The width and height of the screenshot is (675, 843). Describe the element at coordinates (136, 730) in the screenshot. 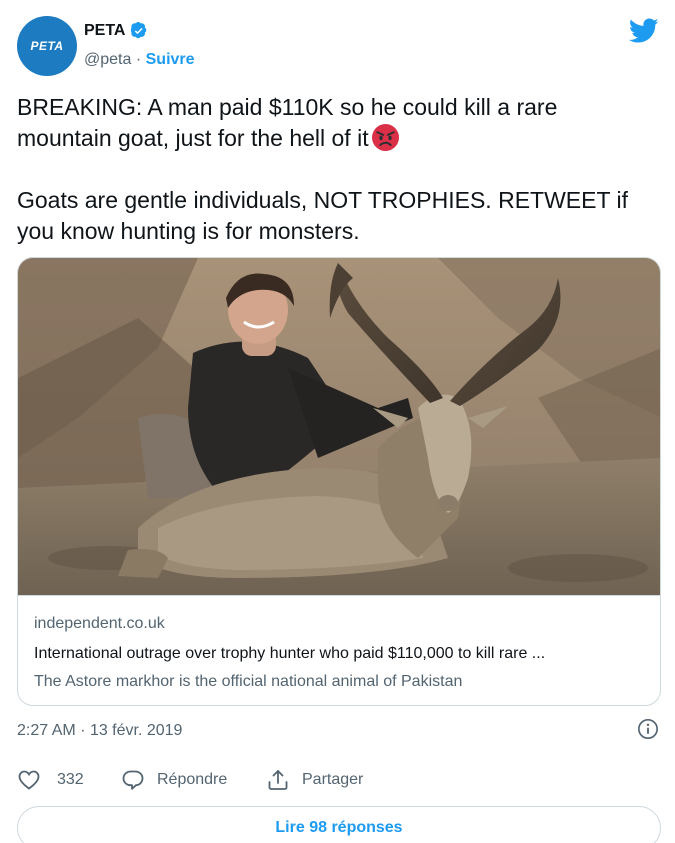

I see `tweet-date: 13 févr. 2019` at that location.